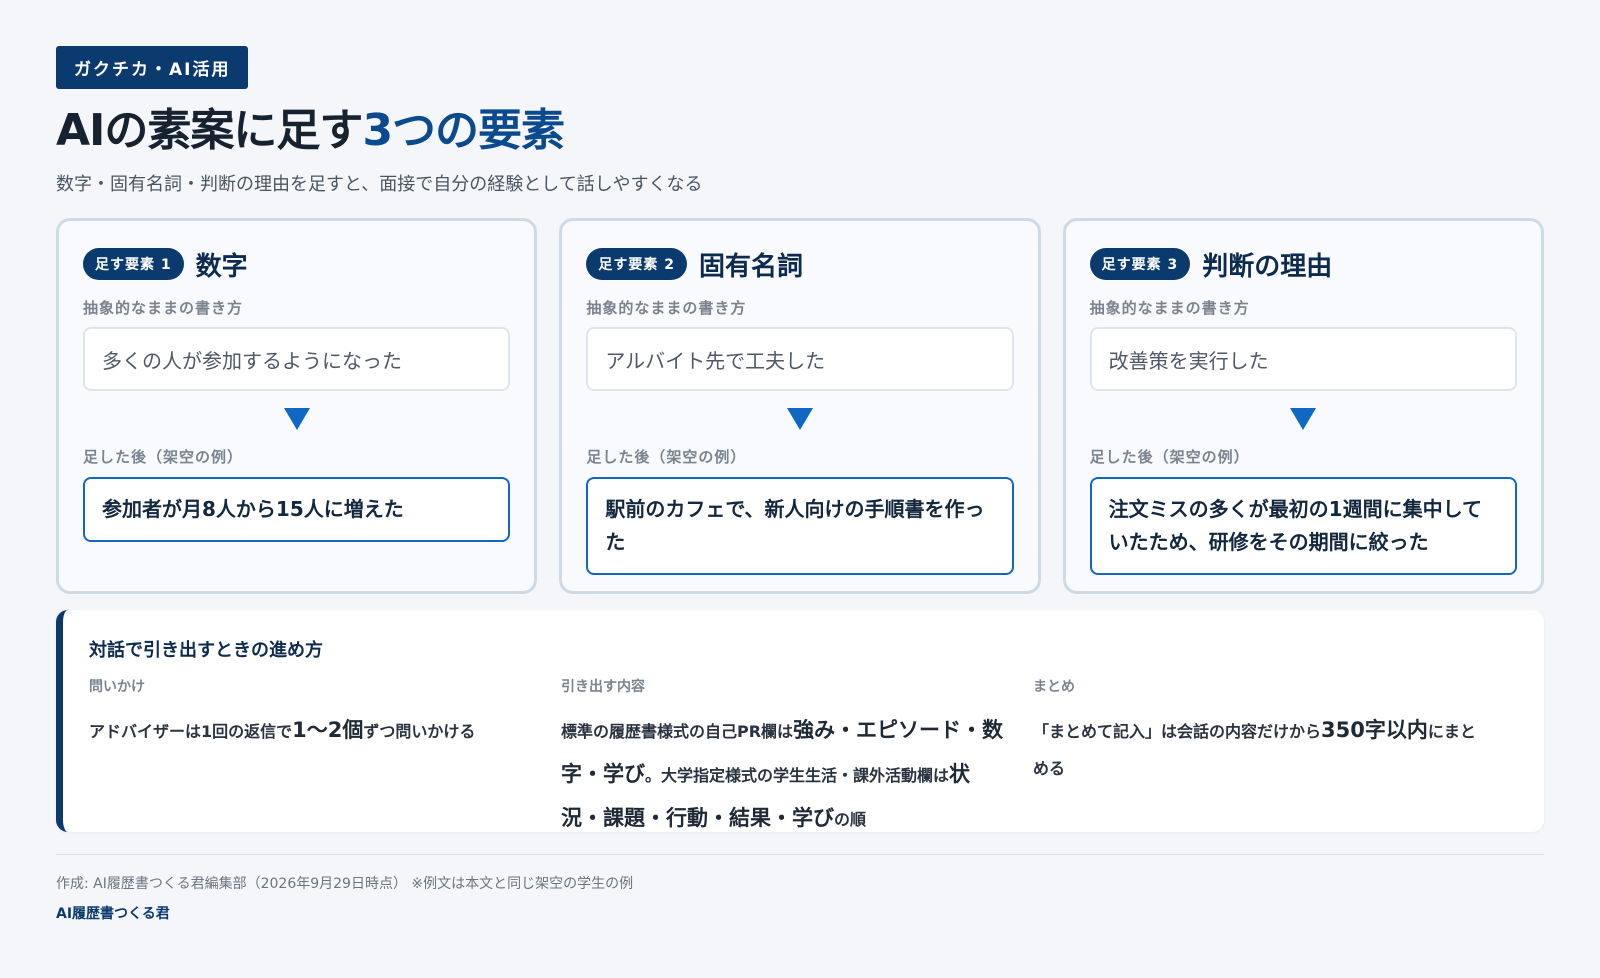 The width and height of the screenshot is (1600, 978). I want to click on col-label: まとめ, so click(1054, 687).